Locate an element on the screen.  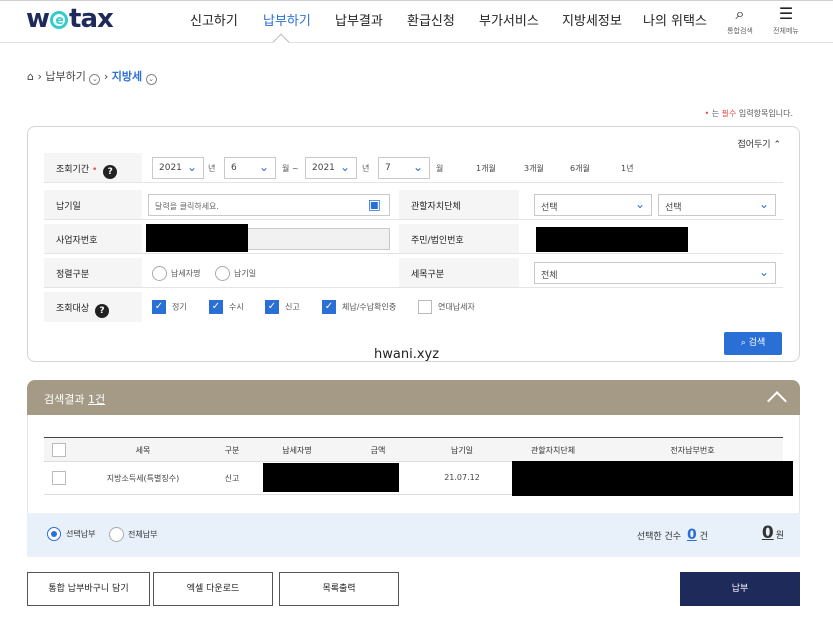
hamburger-icon: ☰ is located at coordinates (786, 13).